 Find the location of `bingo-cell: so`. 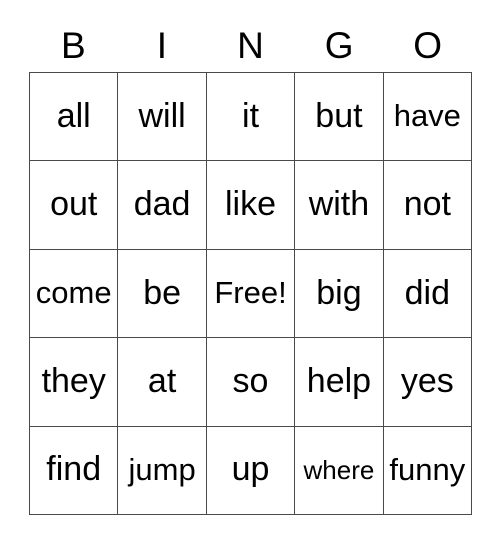

bingo-cell: so is located at coordinates (251, 382).